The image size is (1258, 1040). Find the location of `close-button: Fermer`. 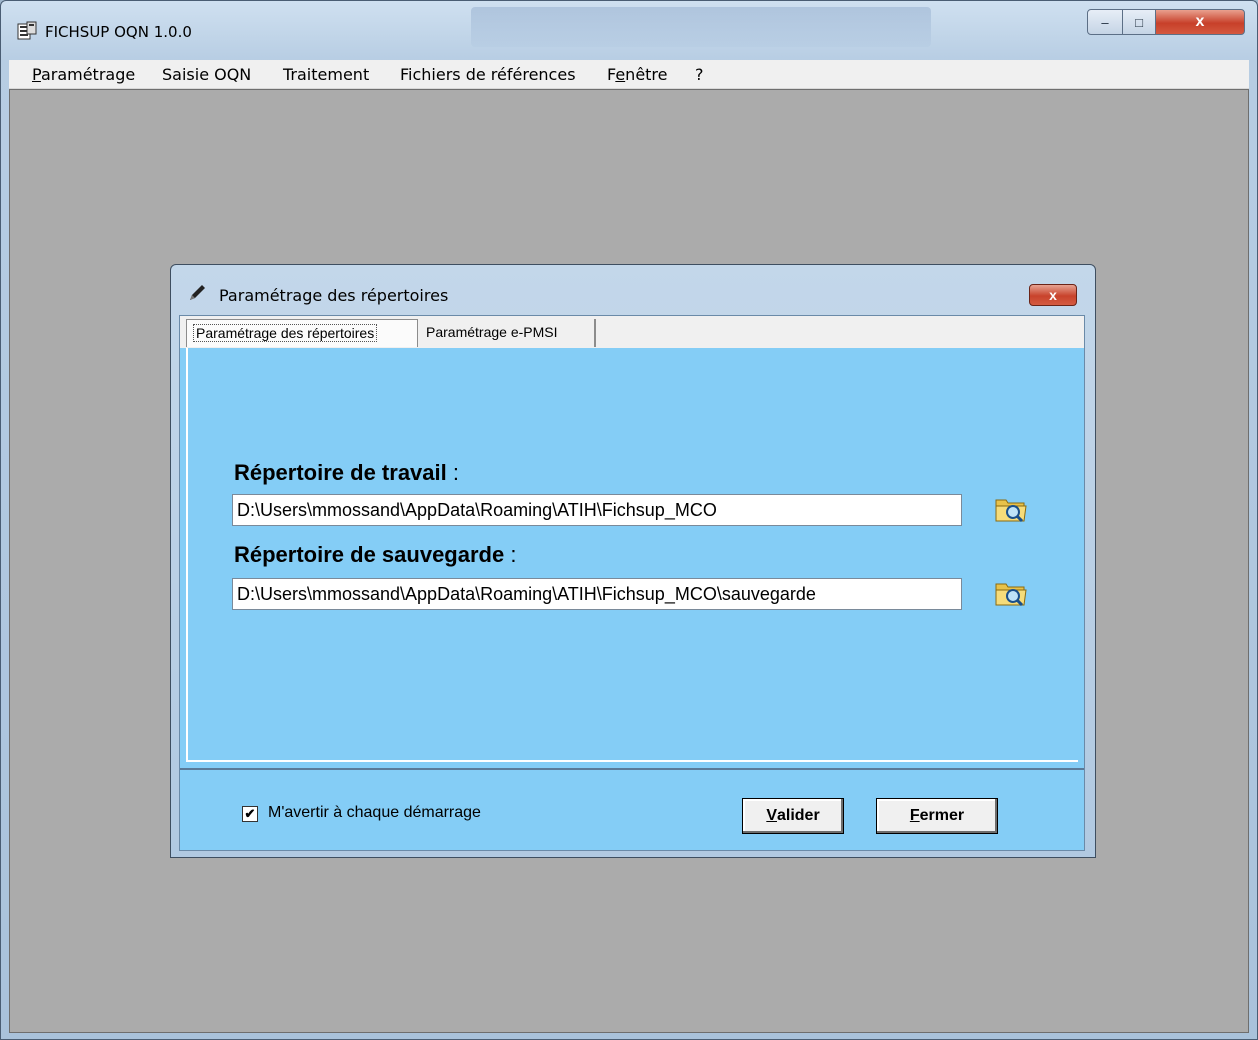

close-button: Fermer is located at coordinates (937, 816).